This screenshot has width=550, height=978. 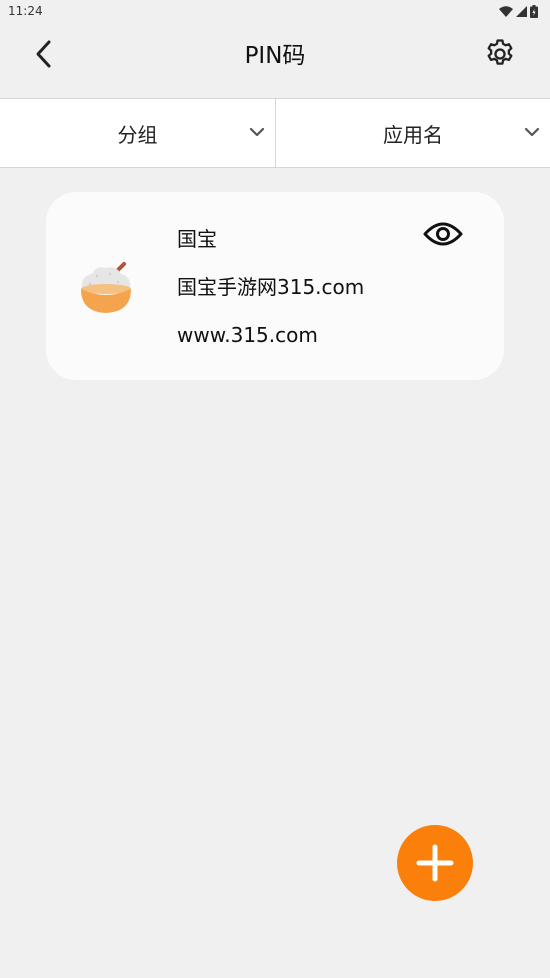 I want to click on settings-button, so click(x=500, y=54).